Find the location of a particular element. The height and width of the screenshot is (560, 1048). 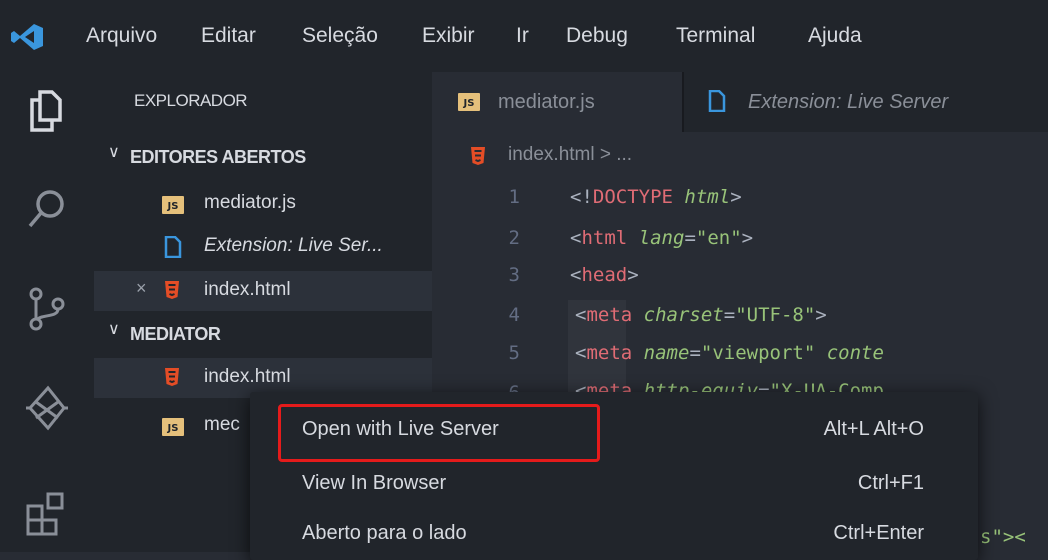

explorer-icon is located at coordinates (47, 111).